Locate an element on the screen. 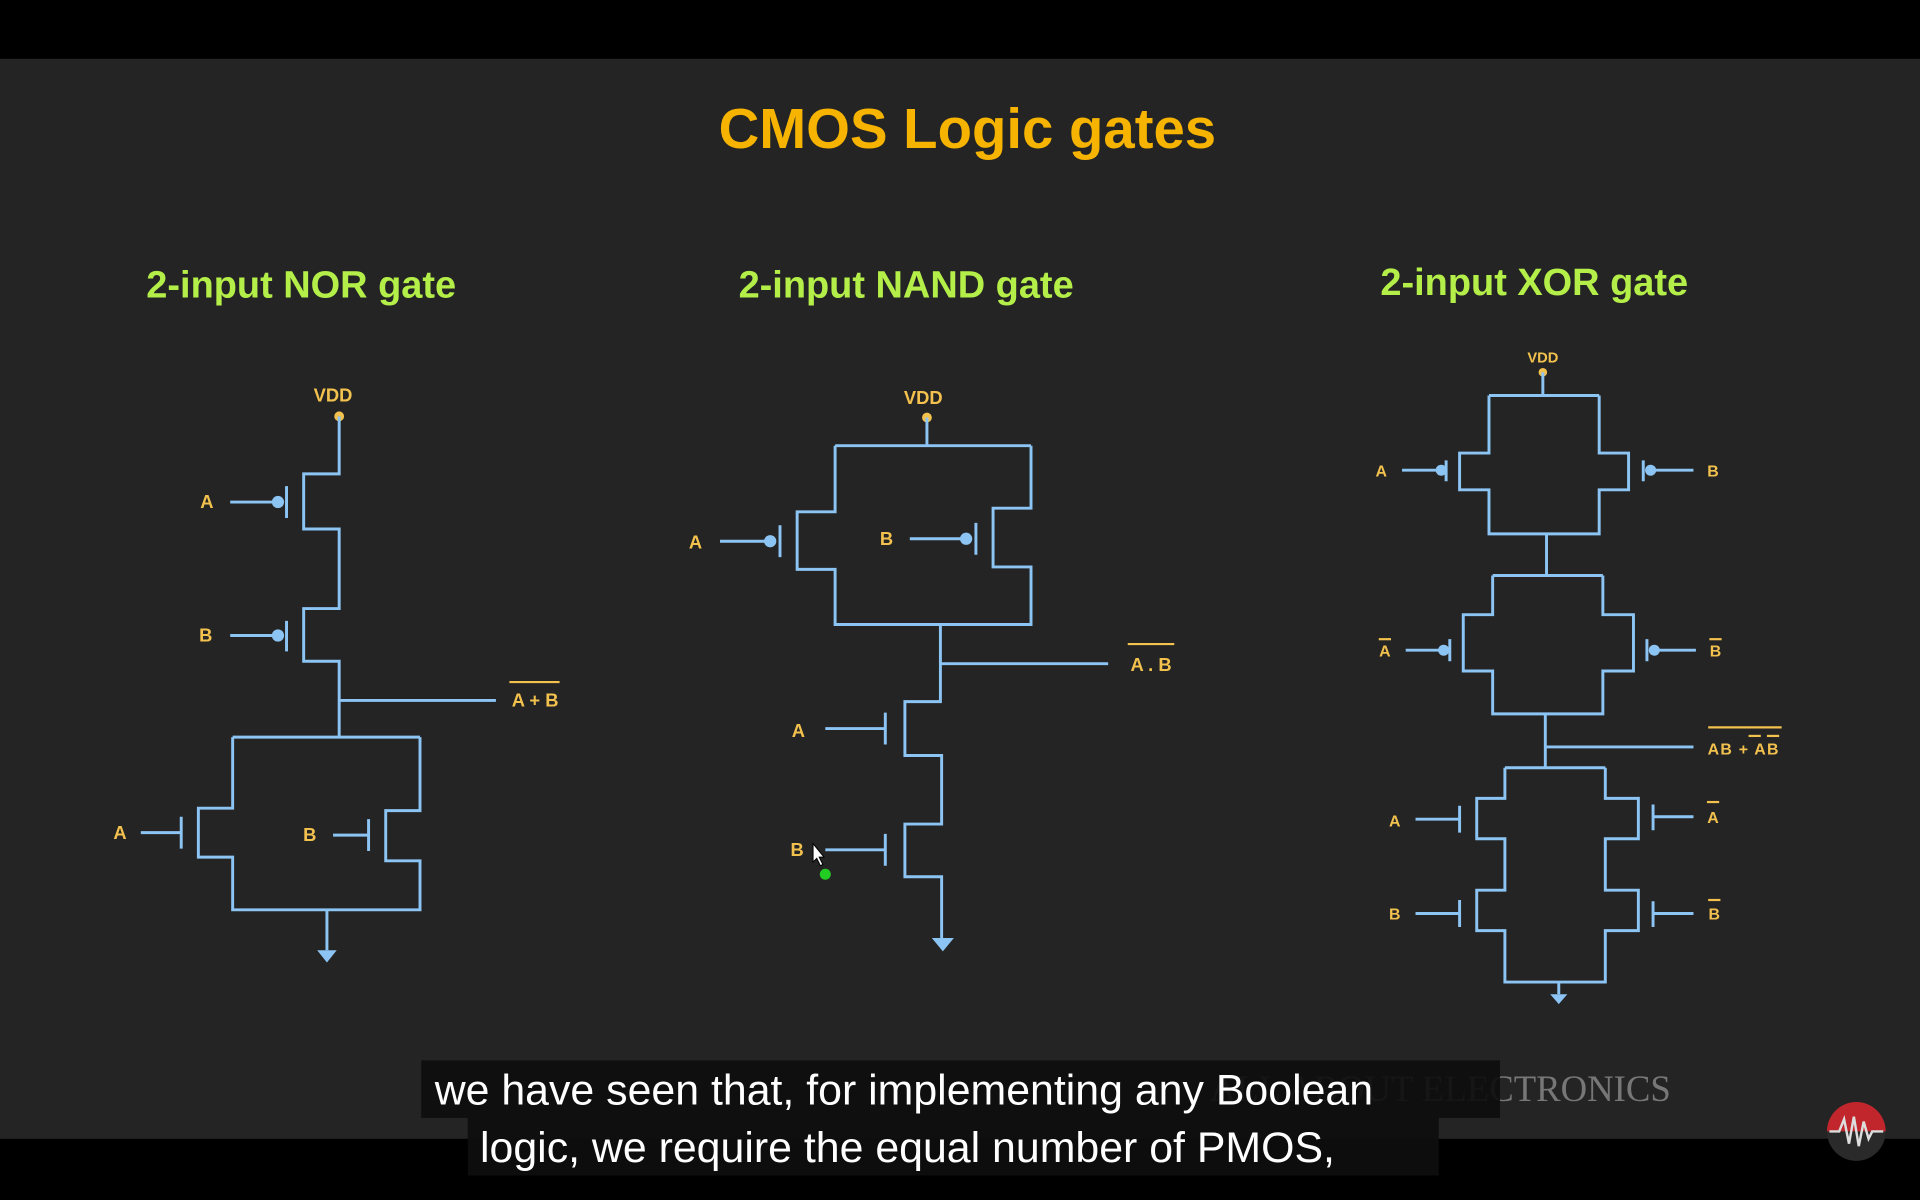 The width and height of the screenshot is (1920, 1200). xor-nmos-b: B is located at coordinates (1395, 915).